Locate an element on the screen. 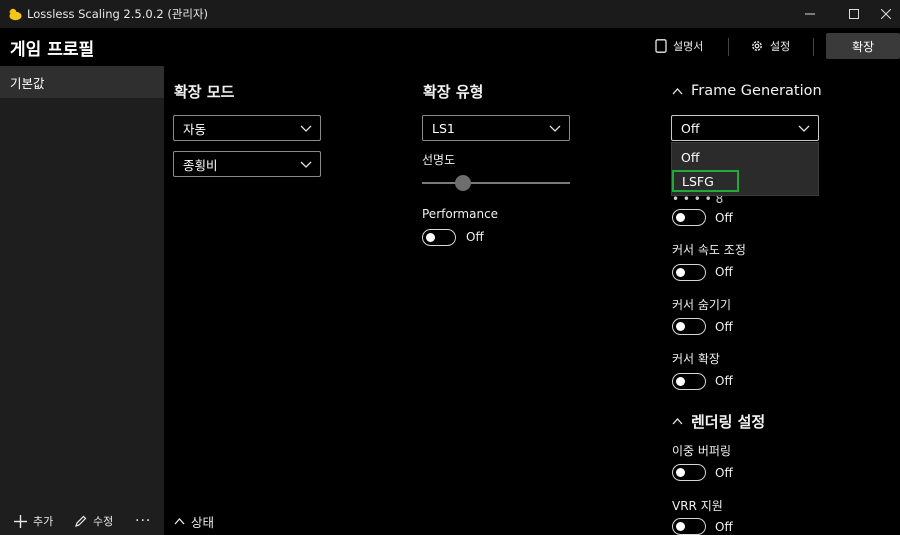 This screenshot has height=535, width=900. add-label: 추가 is located at coordinates (43, 521).